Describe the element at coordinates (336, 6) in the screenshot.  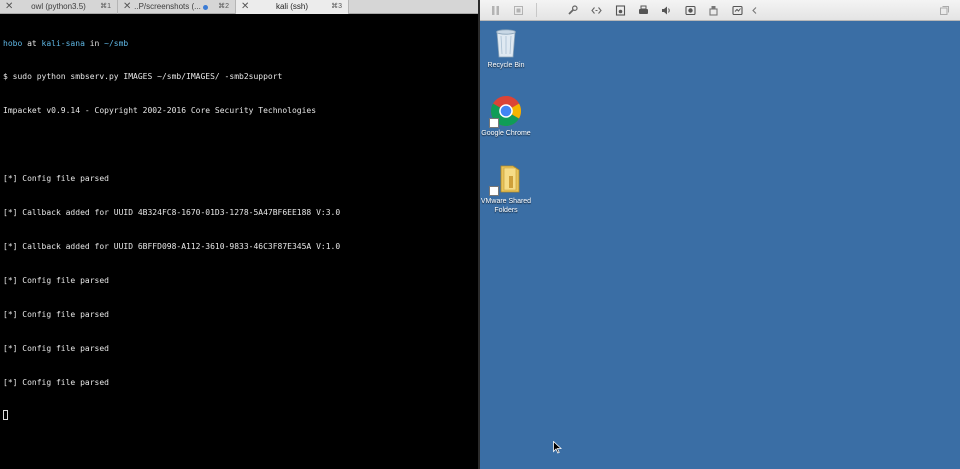
I see `tab-shortcut: ⌘3` at that location.